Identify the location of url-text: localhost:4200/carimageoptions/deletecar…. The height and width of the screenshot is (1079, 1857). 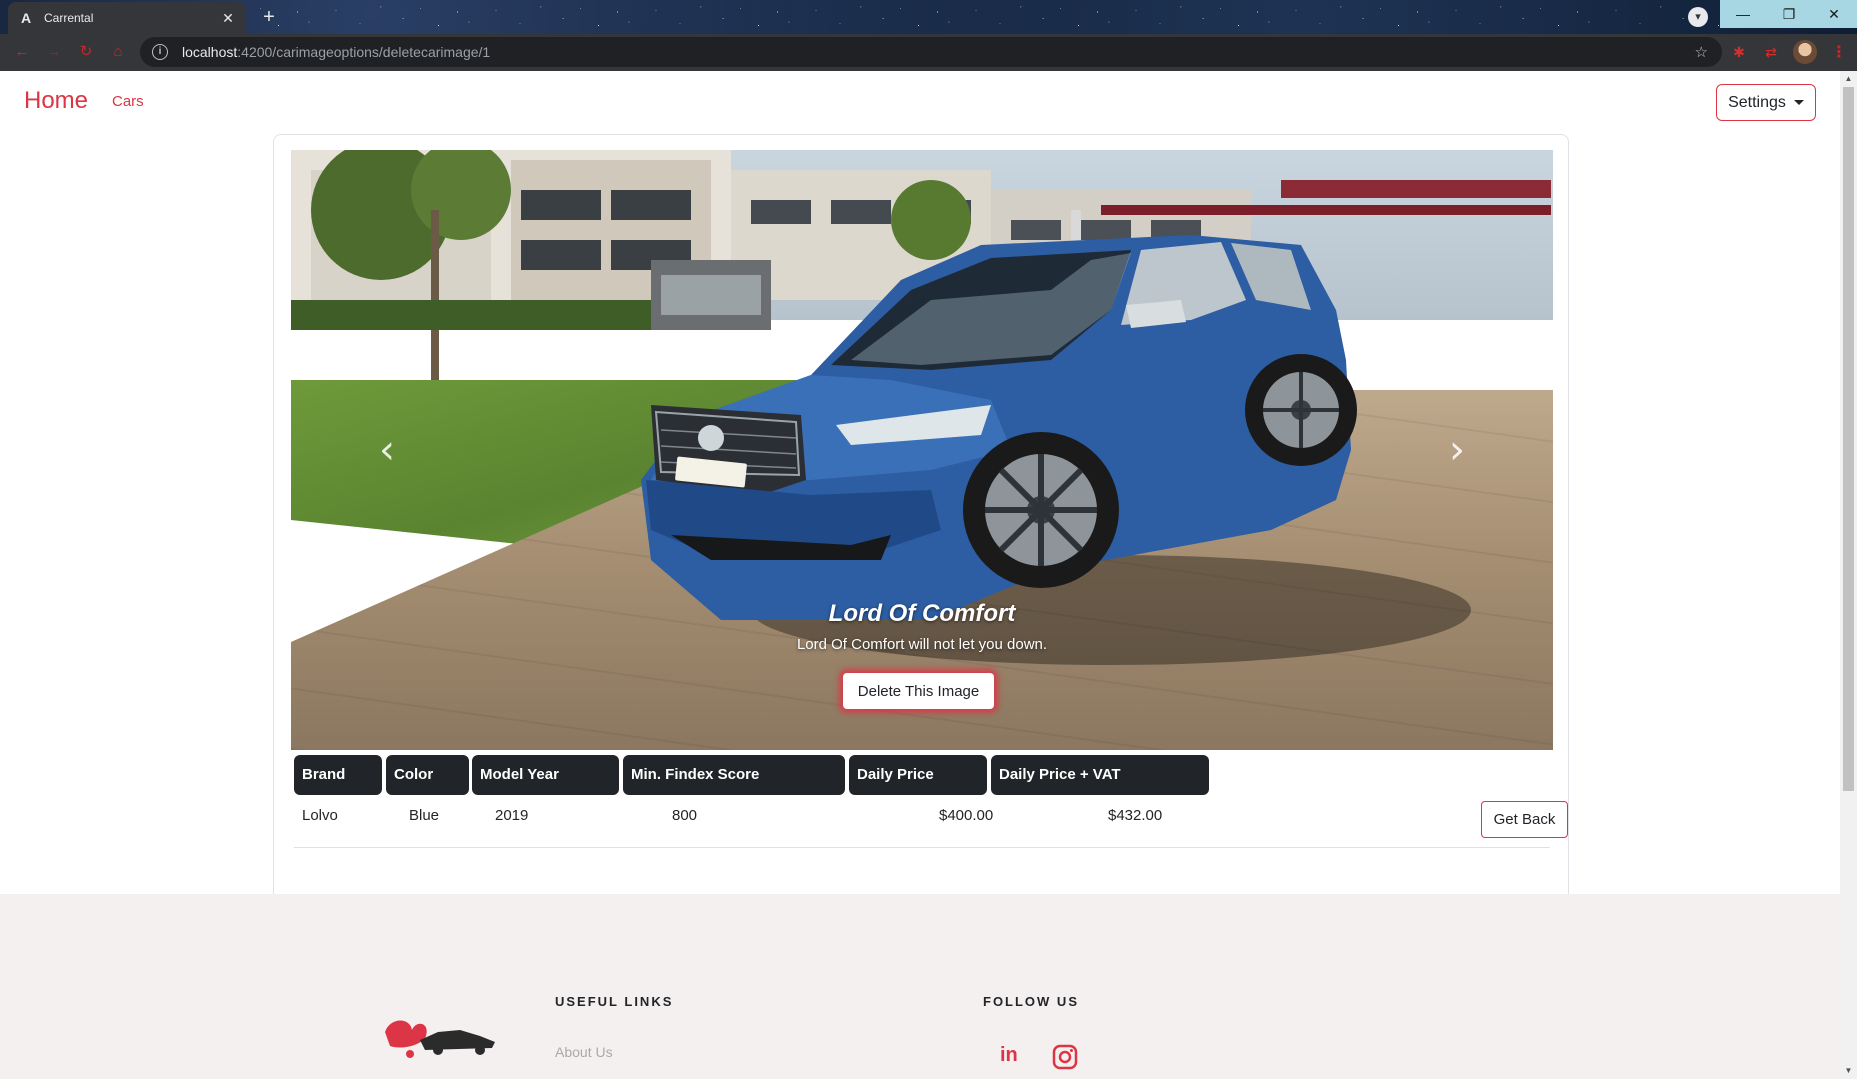
(336, 52).